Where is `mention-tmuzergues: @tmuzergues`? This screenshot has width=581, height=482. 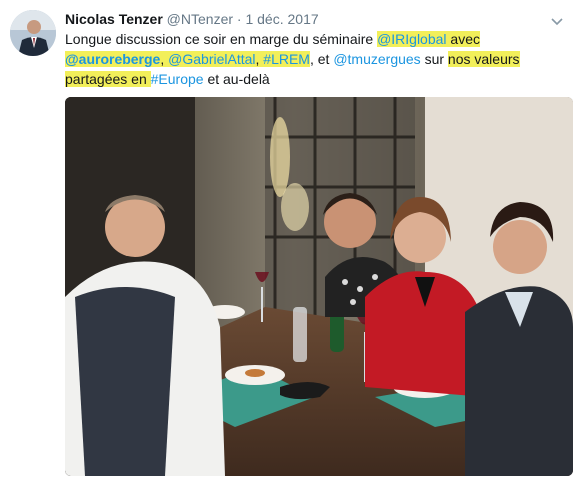
mention-tmuzergues: @tmuzergues is located at coordinates (376, 59).